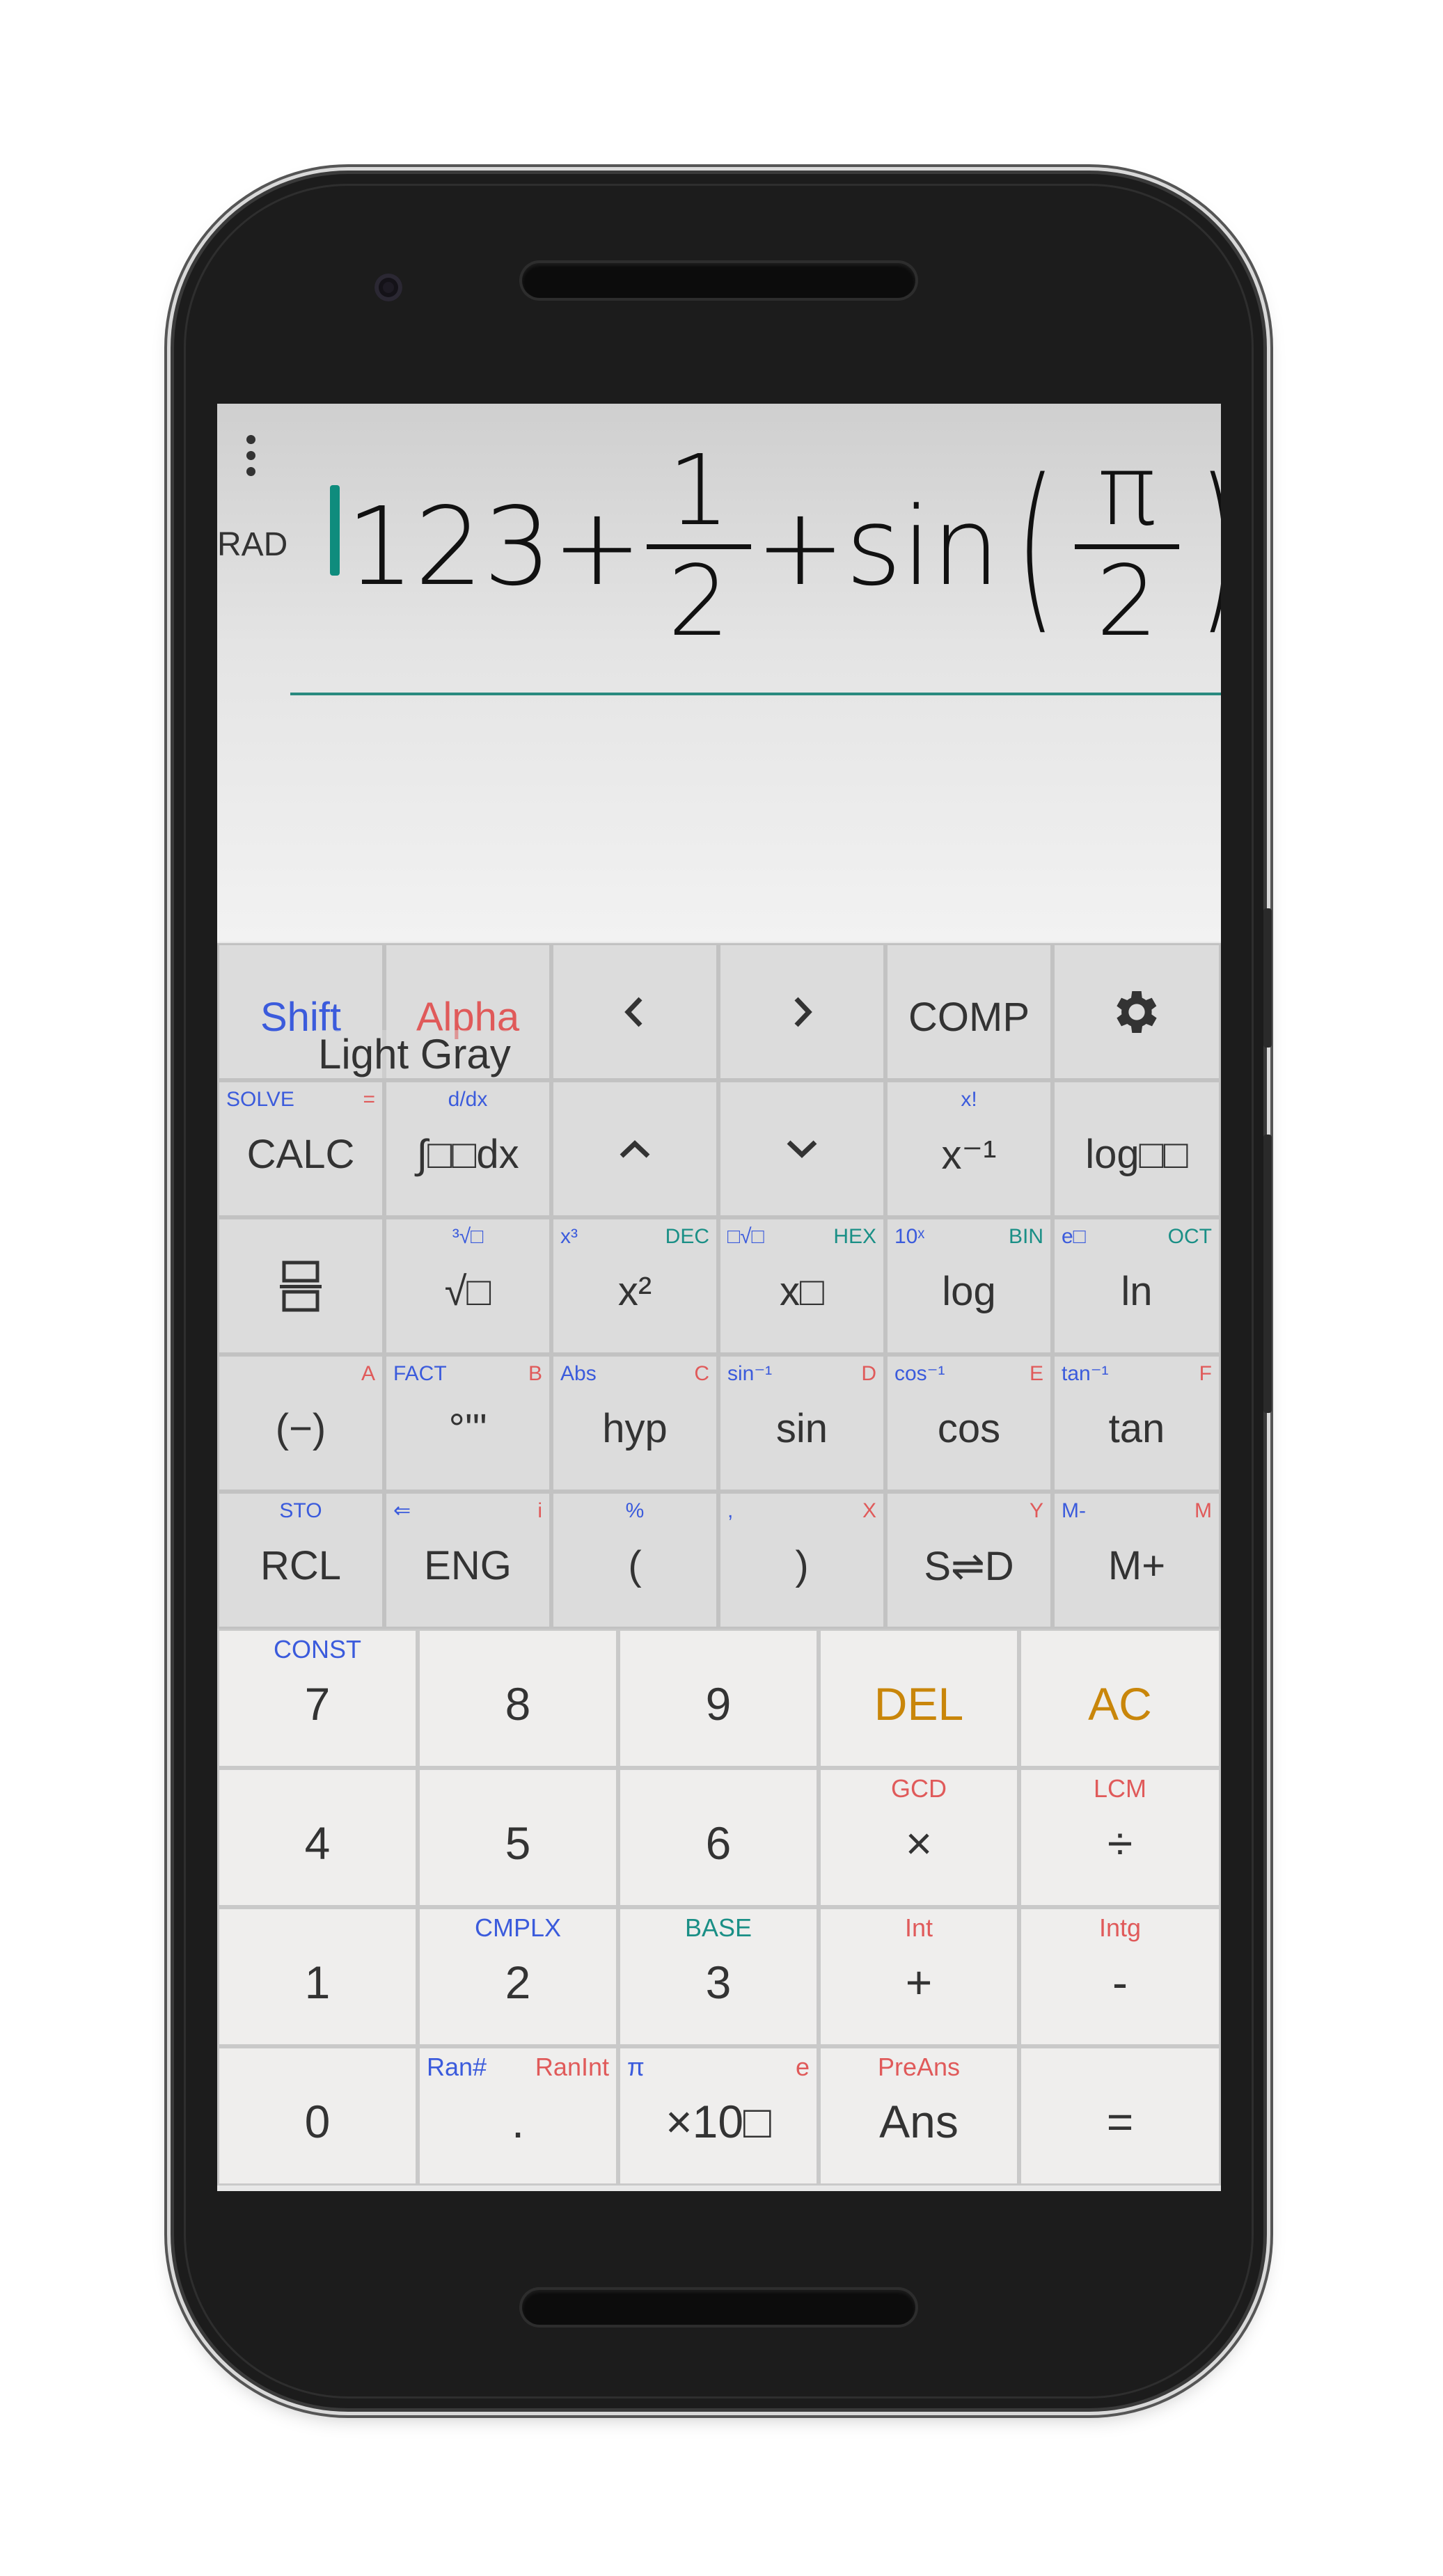  Describe the element at coordinates (919, 2116) in the screenshot. I see `ans-key: PreAns Ans` at that location.